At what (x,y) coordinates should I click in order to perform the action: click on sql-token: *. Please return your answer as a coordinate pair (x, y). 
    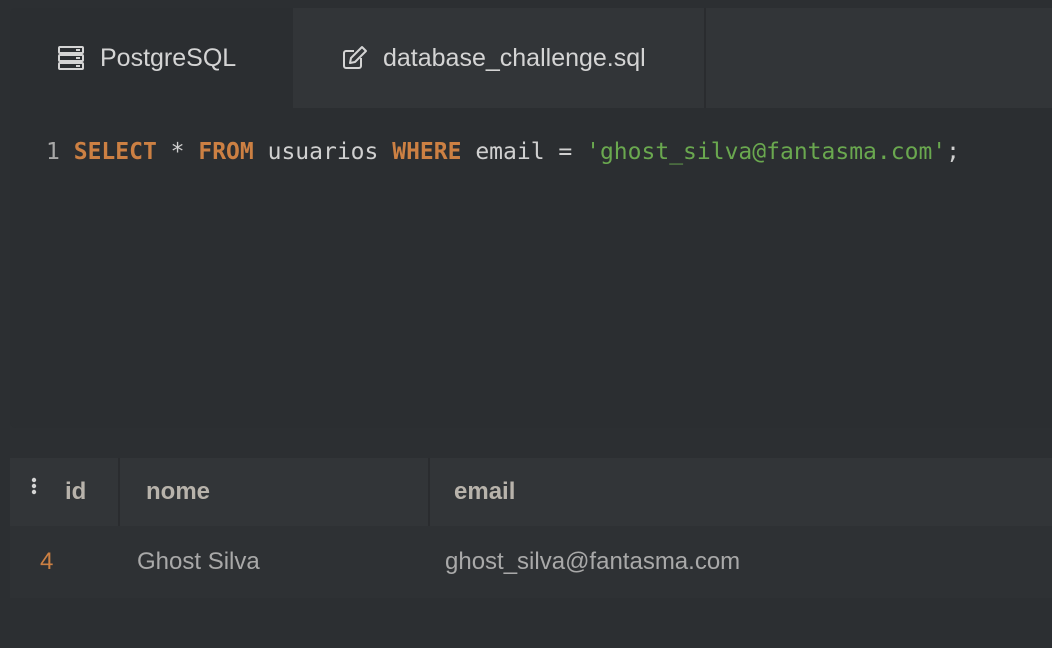
    Looking at the image, I should click on (177, 152).